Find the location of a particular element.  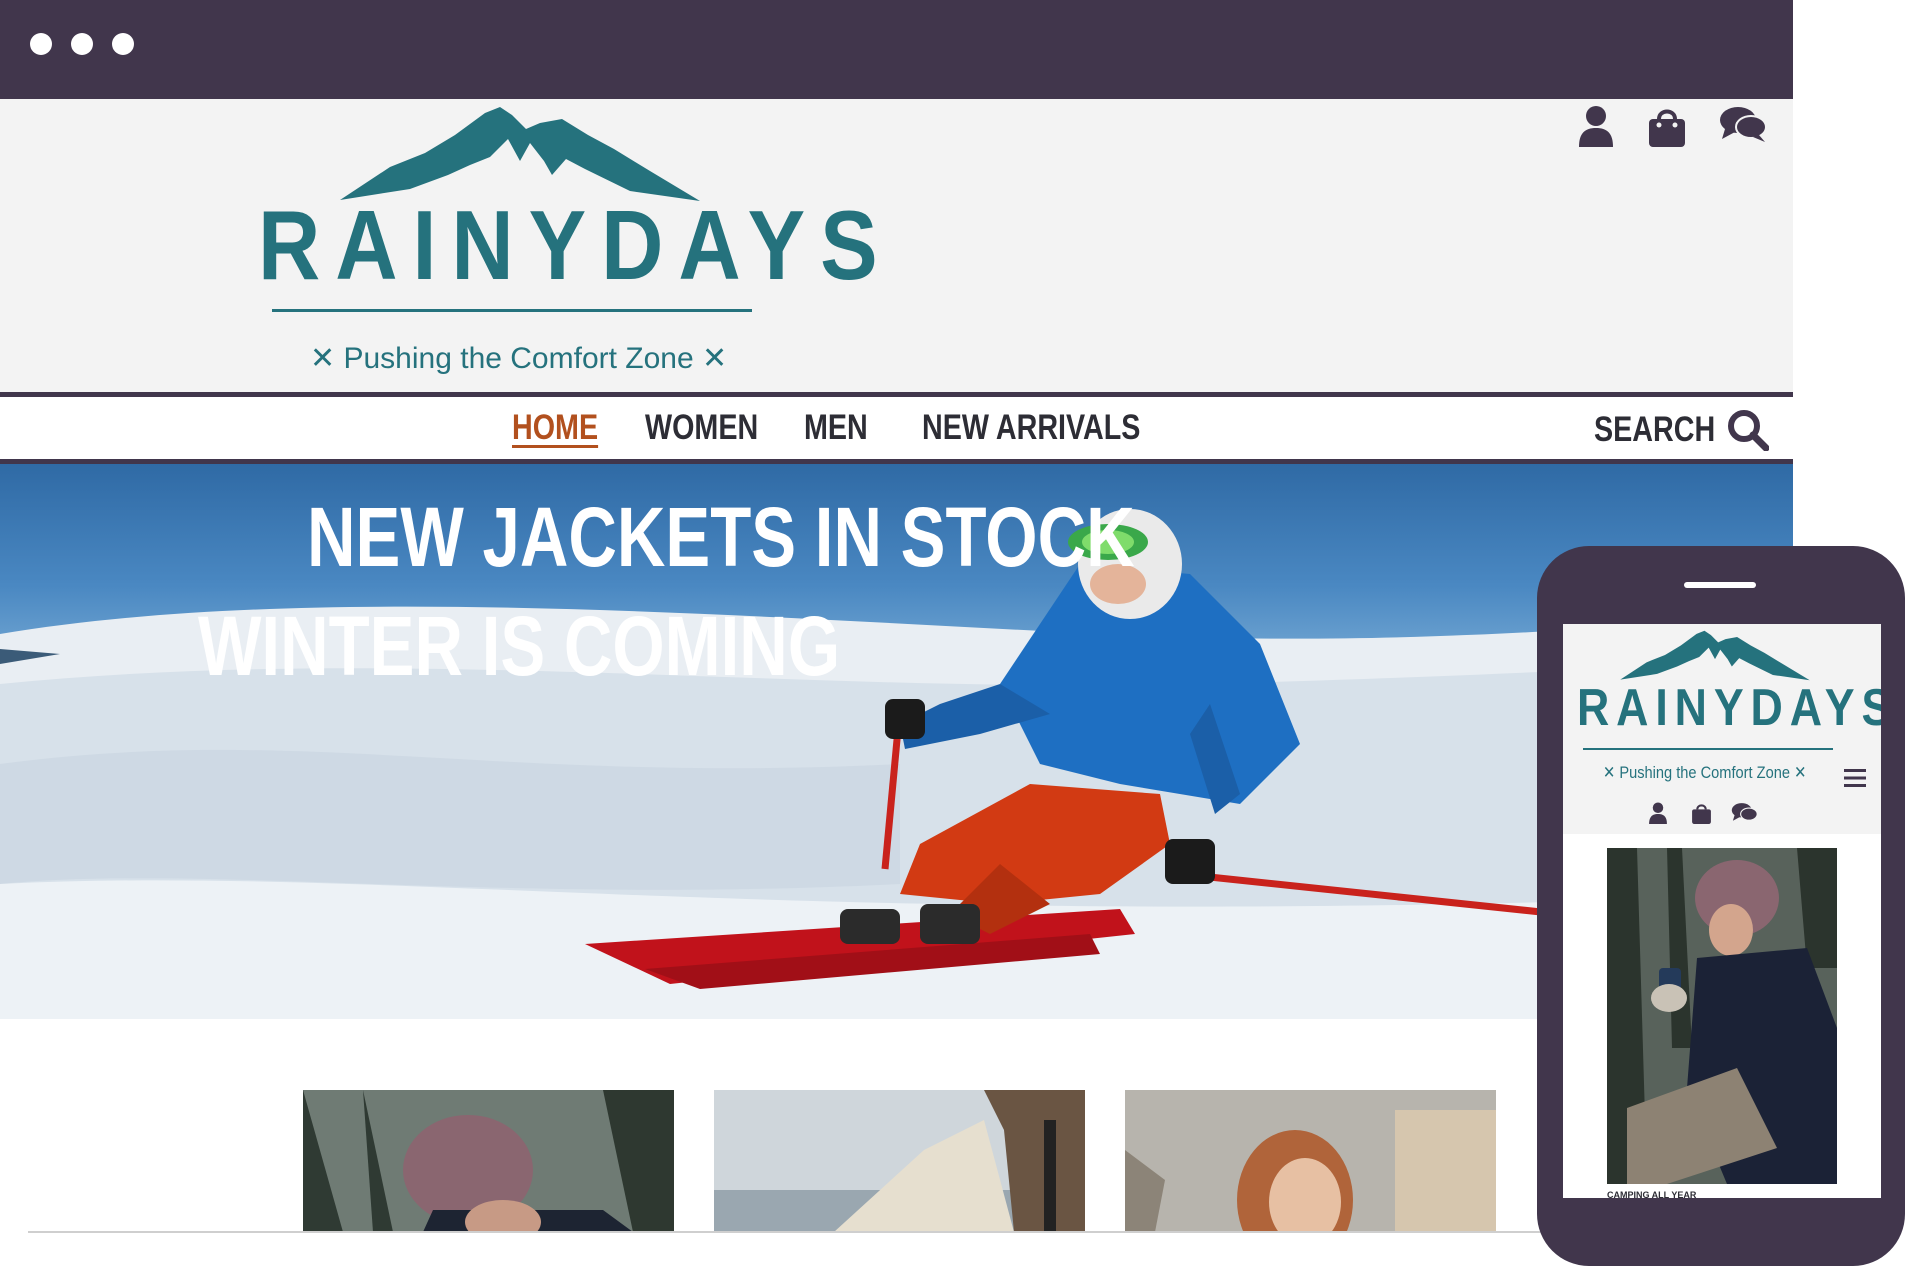

mobile-image-caption: CAMPING ALL YEAR is located at coordinates (1652, 1194).